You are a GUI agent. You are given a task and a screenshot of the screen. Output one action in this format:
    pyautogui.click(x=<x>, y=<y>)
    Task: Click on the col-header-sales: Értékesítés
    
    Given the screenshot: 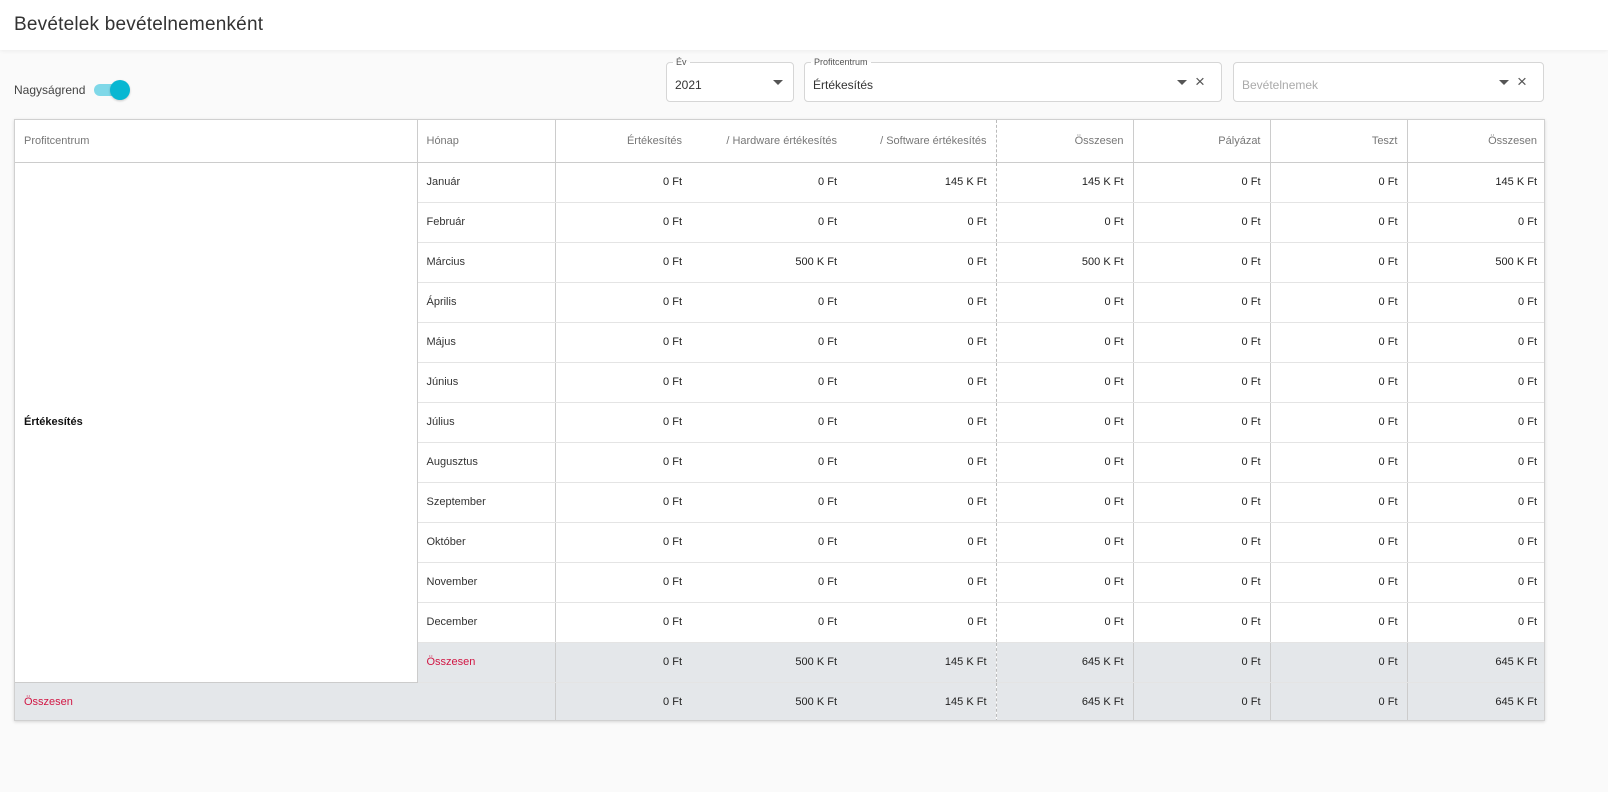 What is the action you would take?
    pyautogui.click(x=622, y=141)
    